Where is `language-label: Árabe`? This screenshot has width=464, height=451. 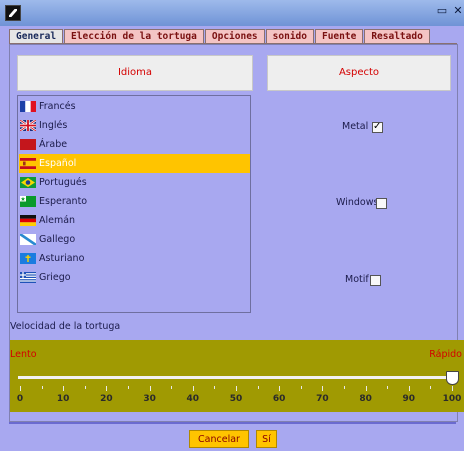 language-label: Árabe is located at coordinates (53, 144).